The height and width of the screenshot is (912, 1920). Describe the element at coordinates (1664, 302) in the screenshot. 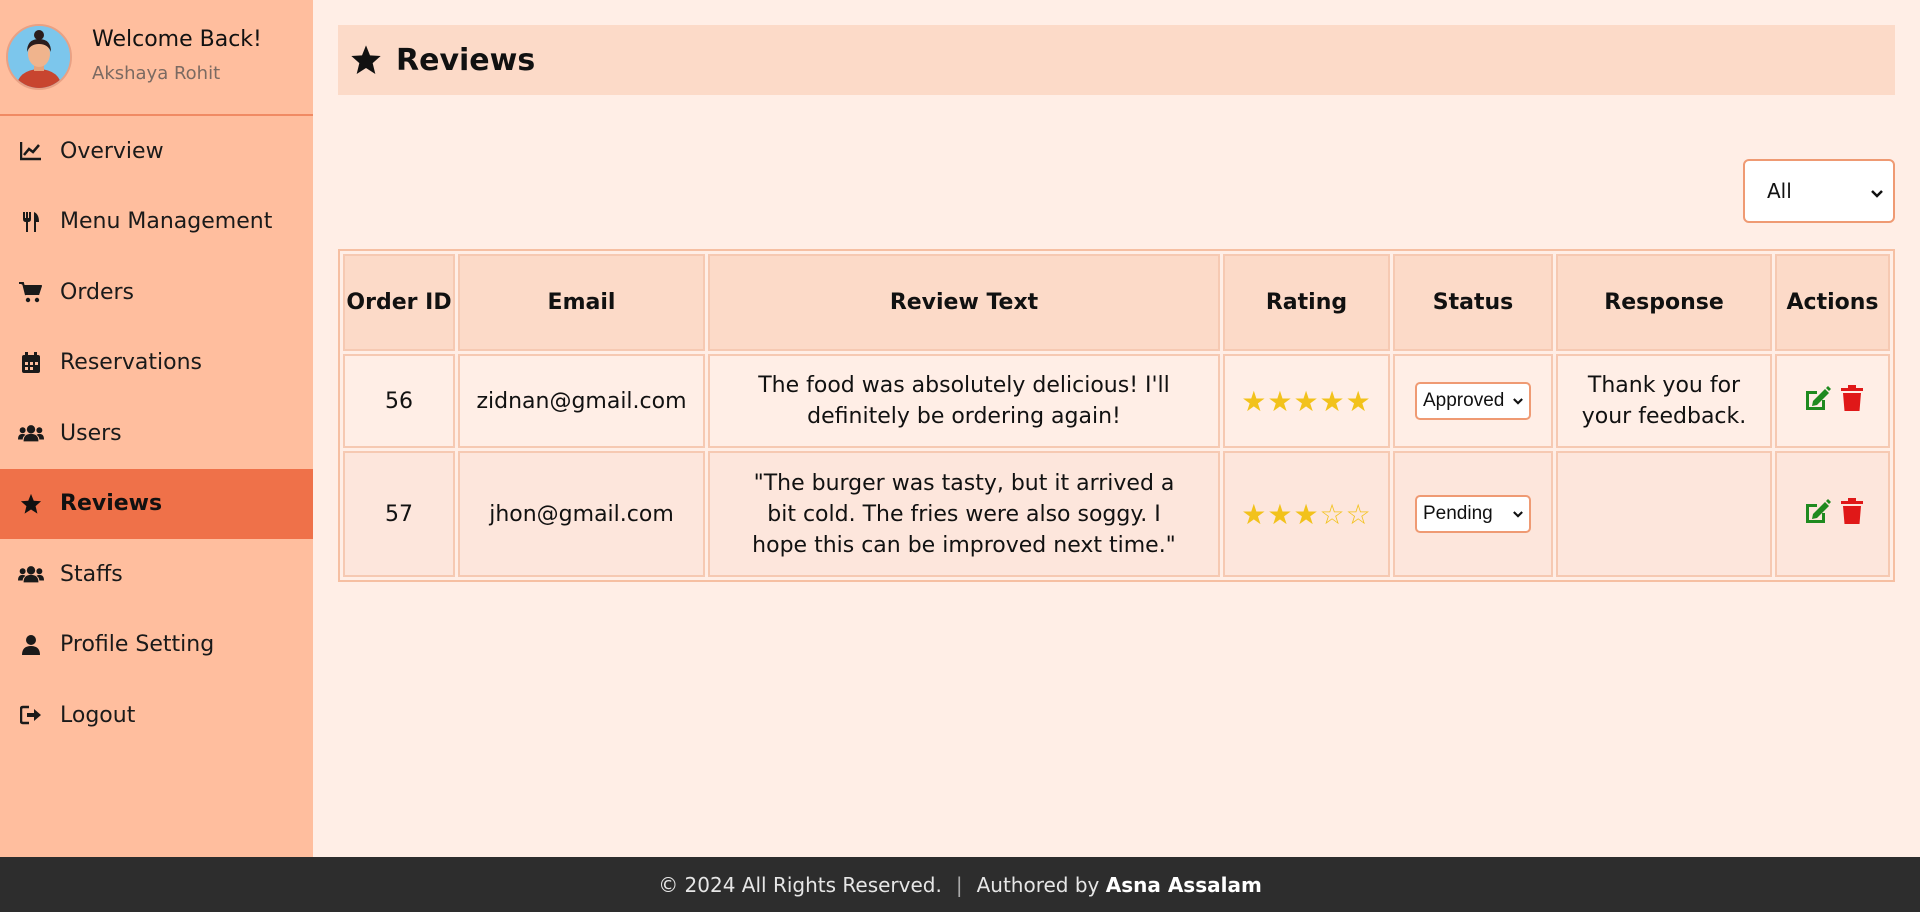

I see `column-header: Response` at that location.